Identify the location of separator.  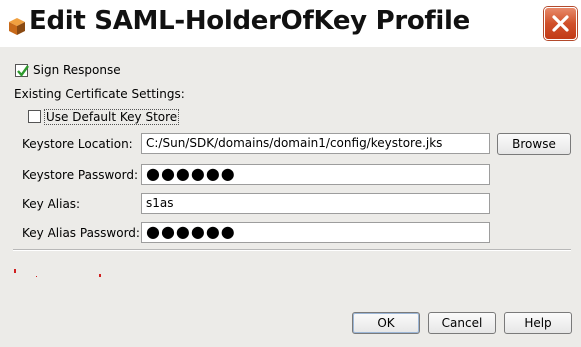
(292, 250).